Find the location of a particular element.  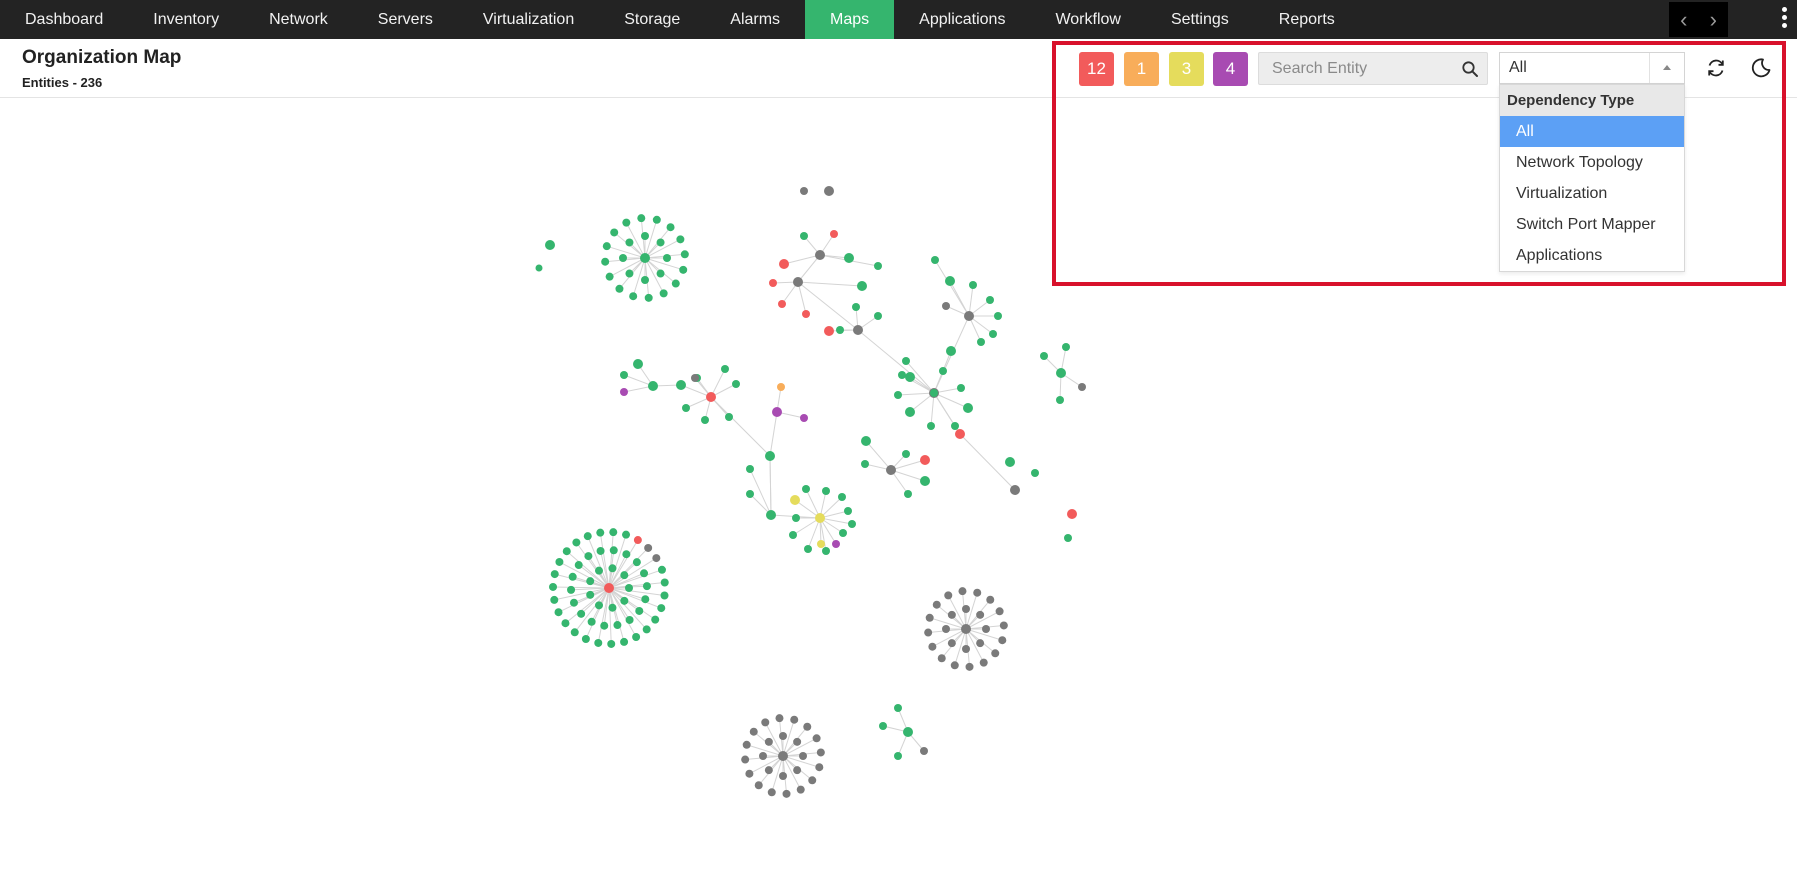

nav-reports: Reports is located at coordinates (1307, 19).